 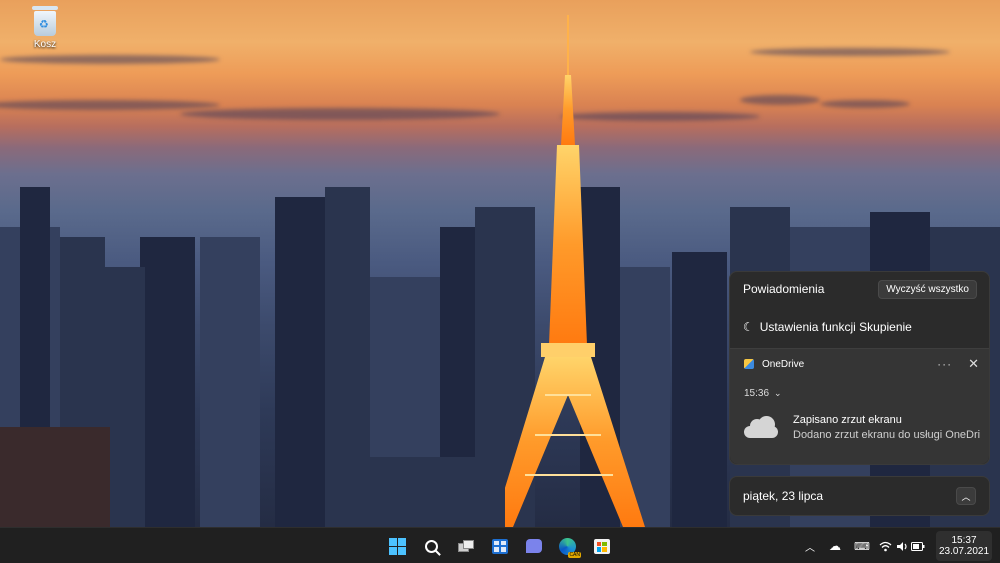 I want to click on close-icon: ✕, so click(x=973, y=364).